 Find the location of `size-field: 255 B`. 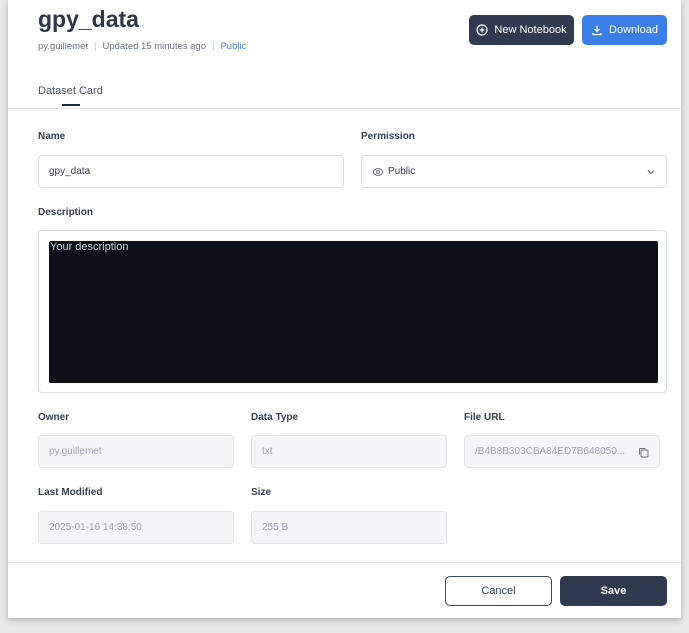

size-field: 255 B is located at coordinates (349, 527).